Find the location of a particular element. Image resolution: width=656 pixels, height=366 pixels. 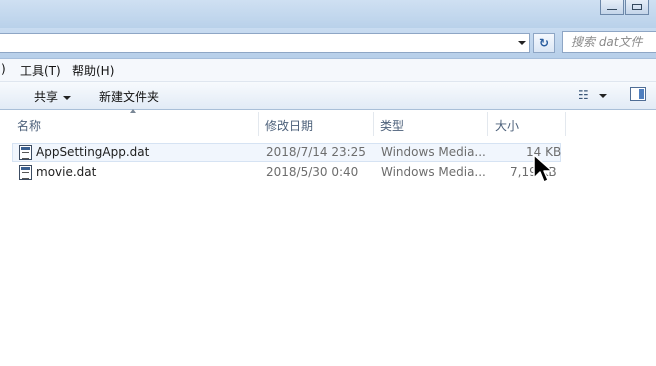

share-button: 共享 is located at coordinates (53, 96).